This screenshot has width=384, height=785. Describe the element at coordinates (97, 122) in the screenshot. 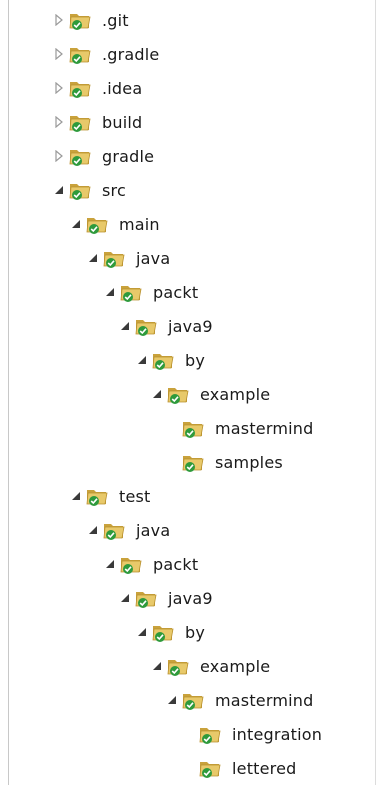

I see `tree-row: build` at that location.